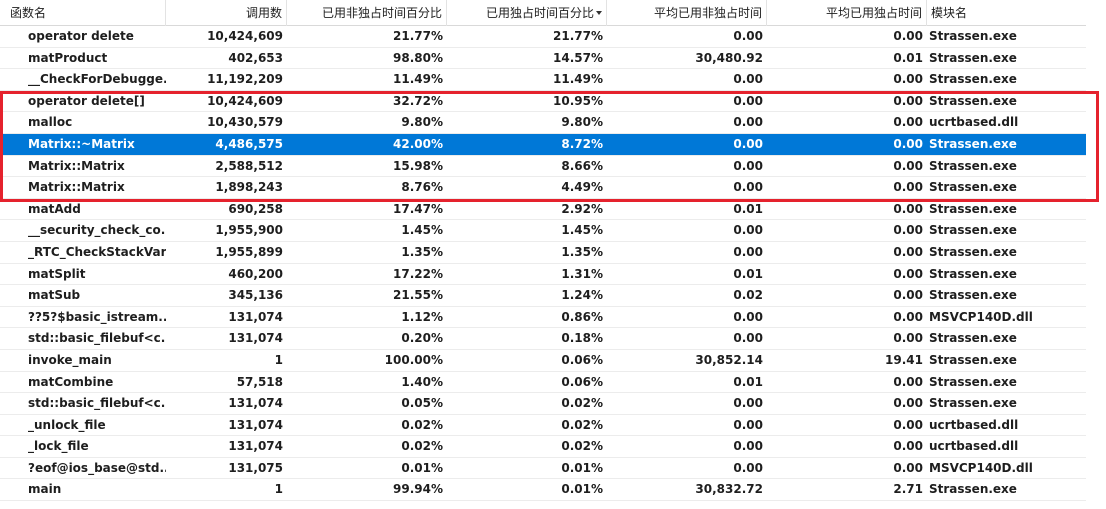 The image size is (1106, 509). Describe the element at coordinates (422, 316) in the screenshot. I see `cell-inclusive-pct: 1.12%` at that location.